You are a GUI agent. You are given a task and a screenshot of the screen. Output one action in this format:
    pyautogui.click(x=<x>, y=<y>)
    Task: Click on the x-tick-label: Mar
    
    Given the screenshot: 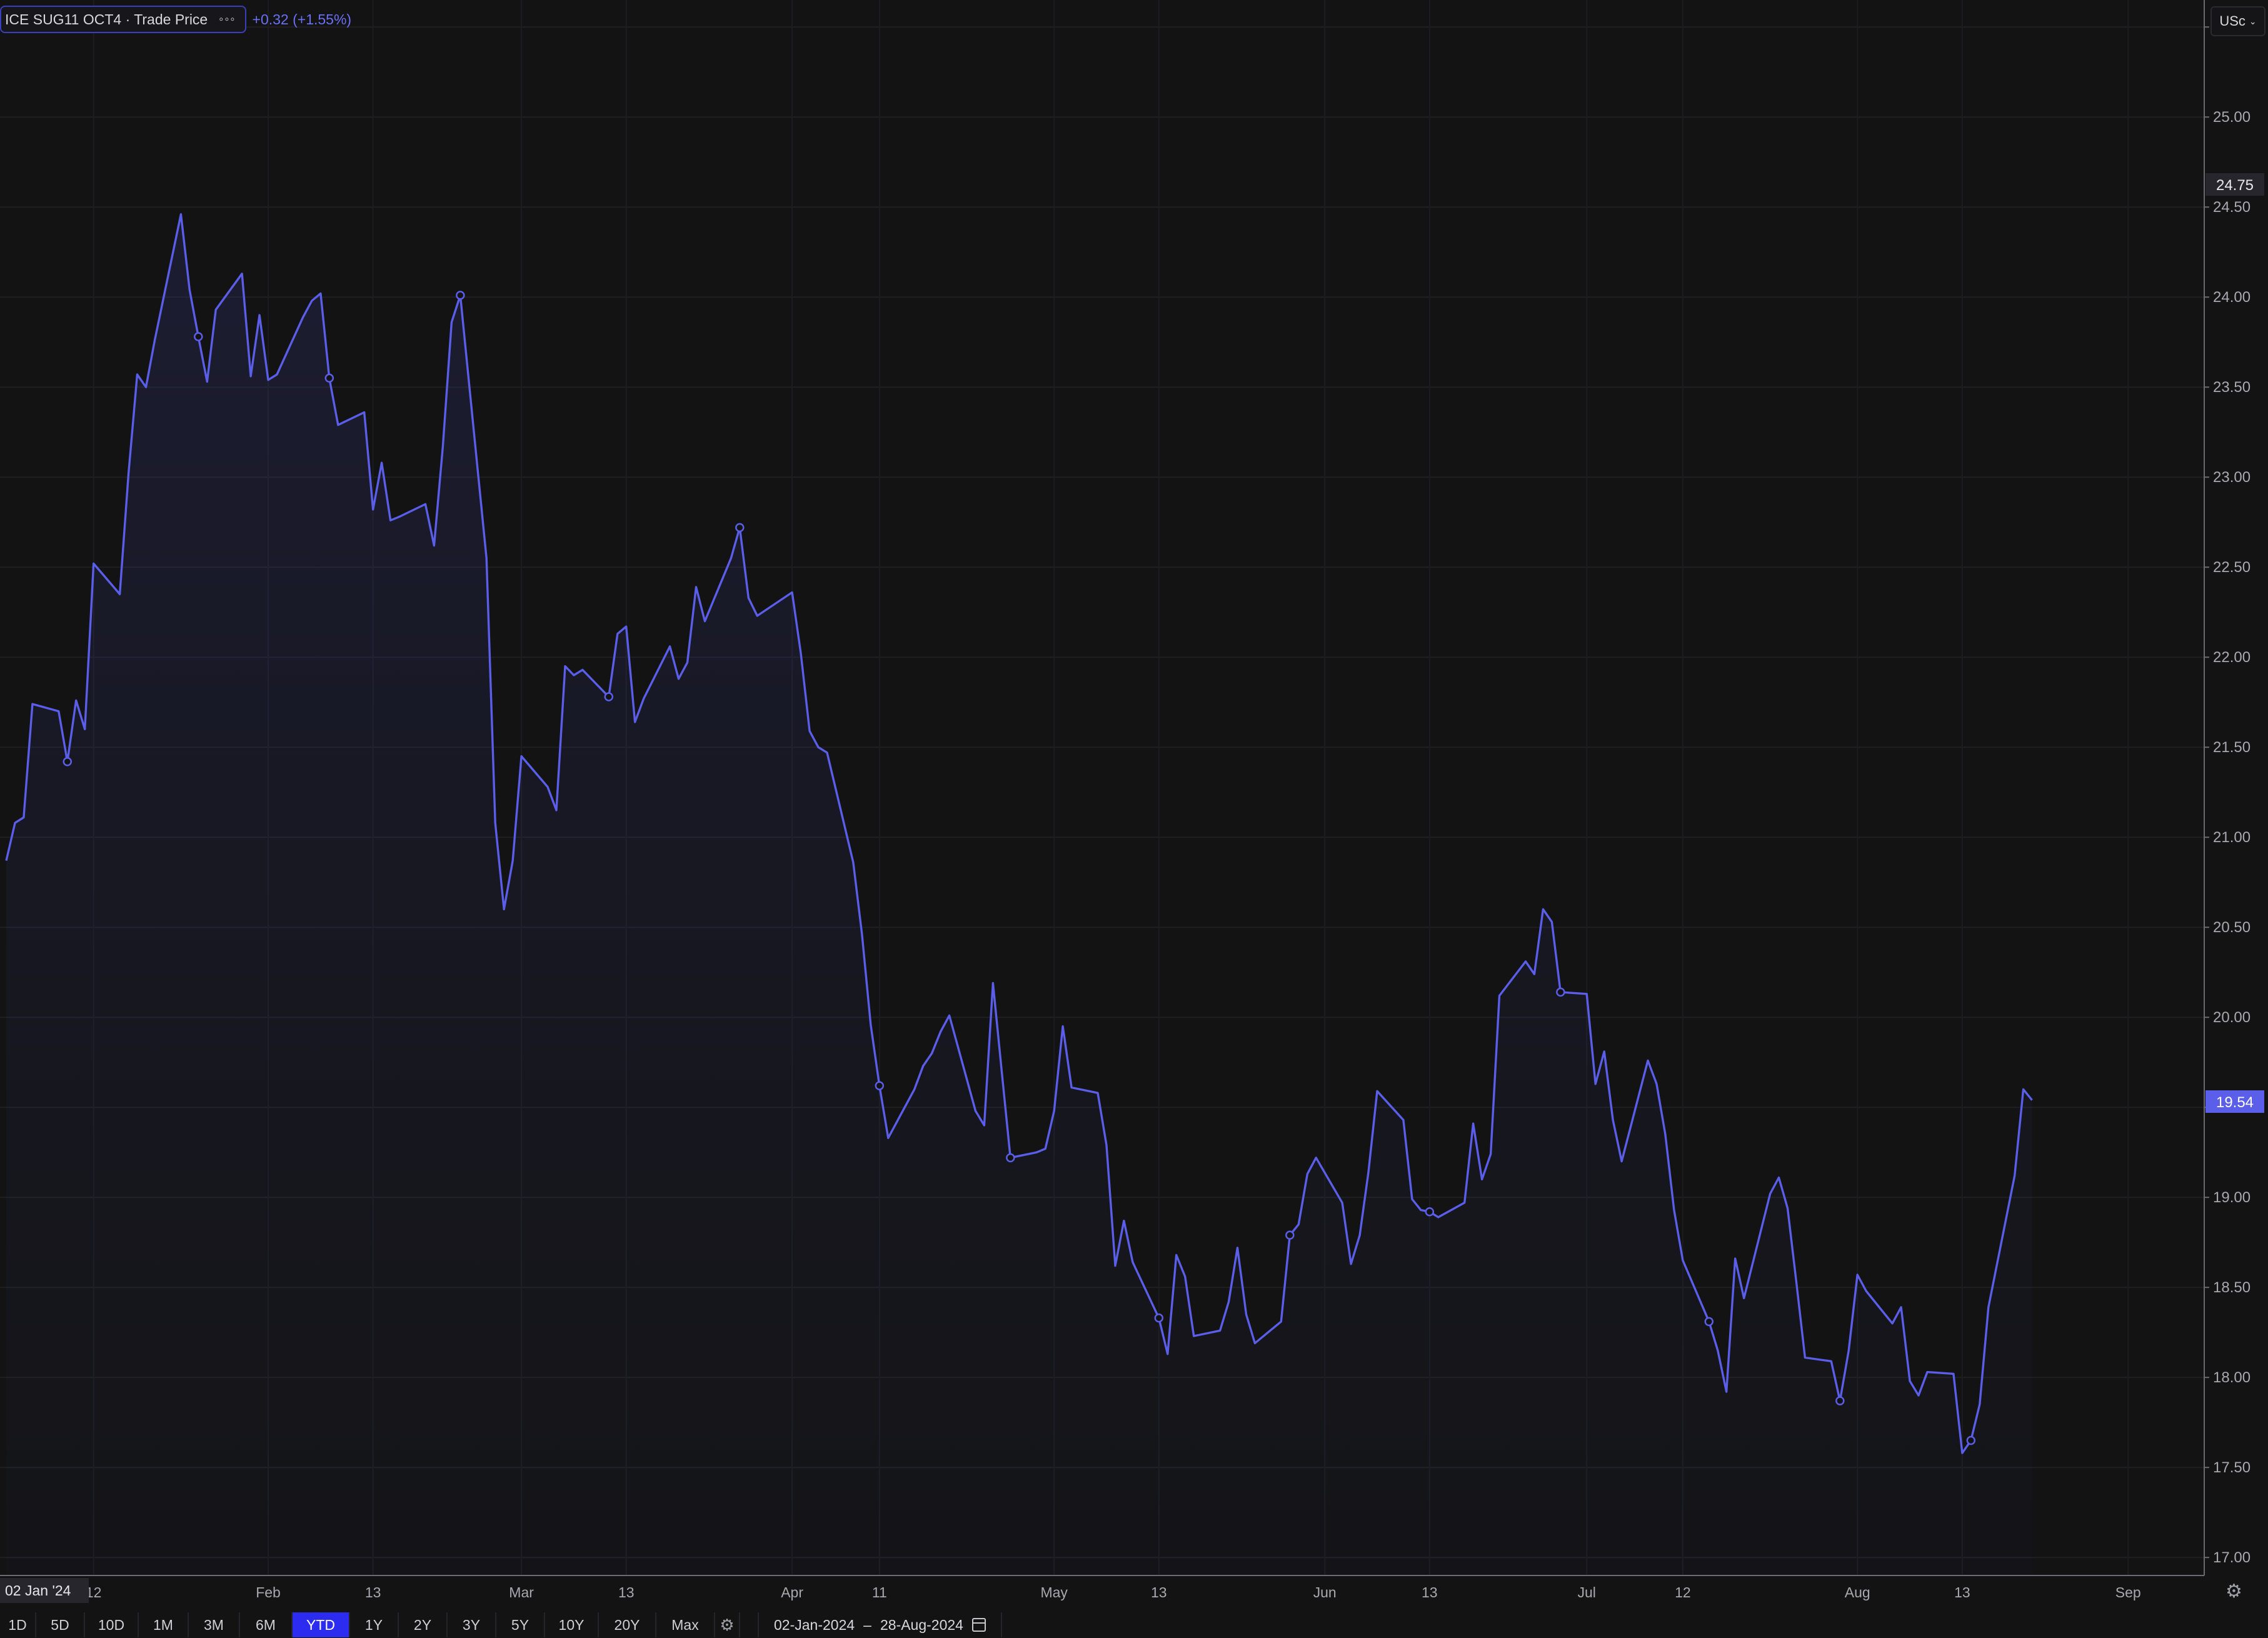 What is the action you would take?
    pyautogui.click(x=521, y=1592)
    